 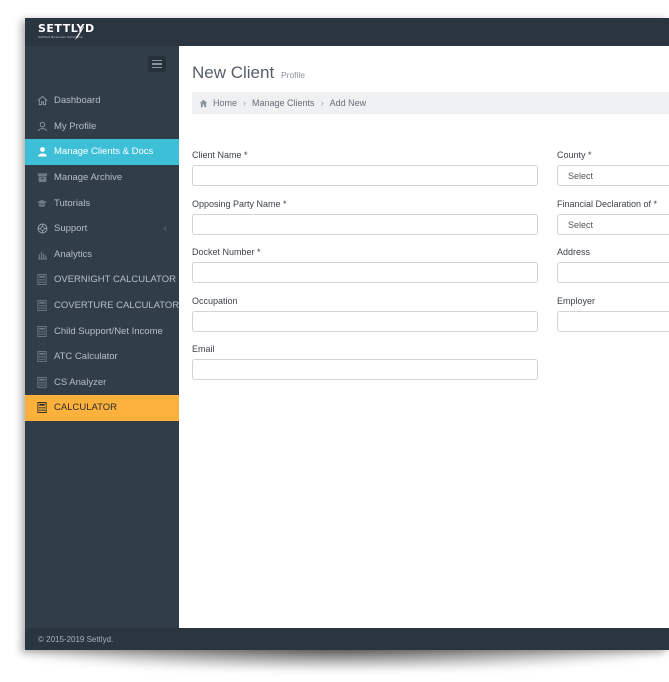 I want to click on hamburger-icon, so click(x=157, y=60).